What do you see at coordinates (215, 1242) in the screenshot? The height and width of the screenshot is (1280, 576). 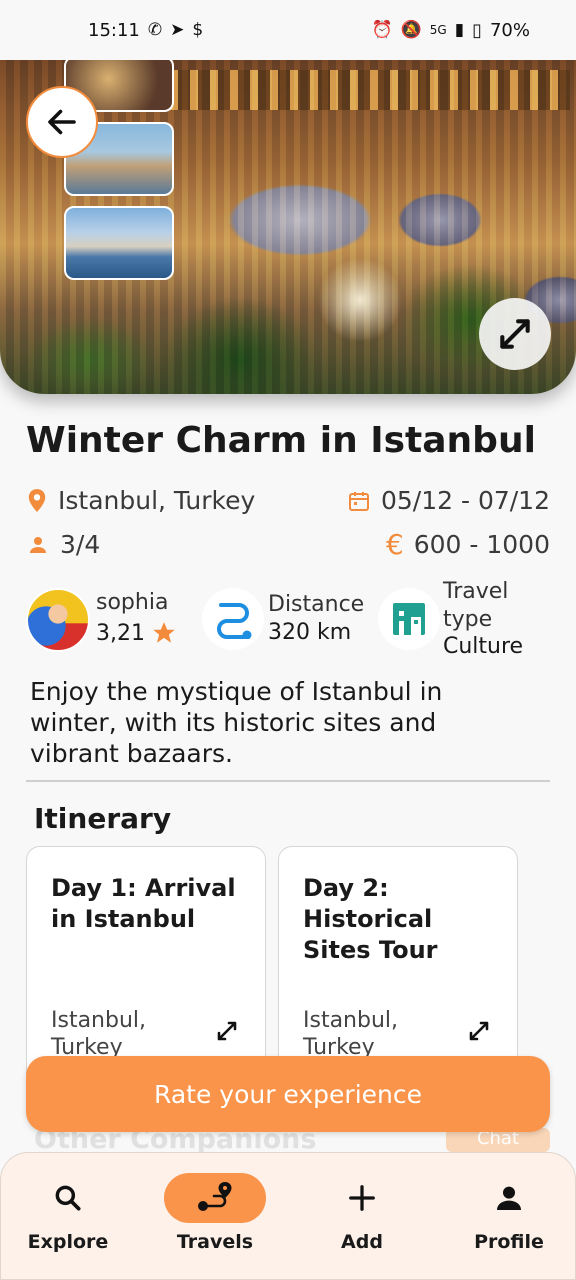 I see `nav-label: Travels` at bounding box center [215, 1242].